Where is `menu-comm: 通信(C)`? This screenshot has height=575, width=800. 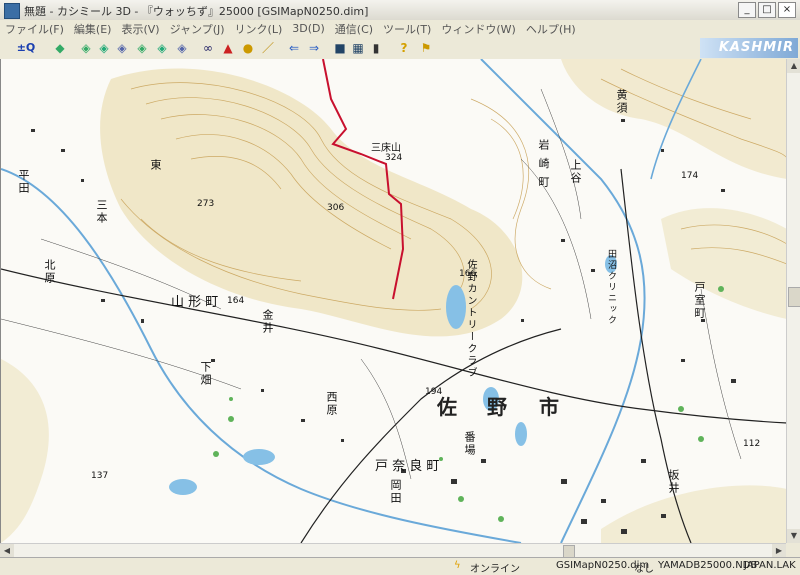 menu-comm: 通信(C) is located at coordinates (354, 29).